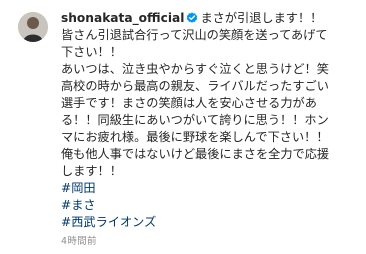  What do you see at coordinates (91, 171) in the screenshot?
I see `caption-line: します！！` at bounding box center [91, 171].